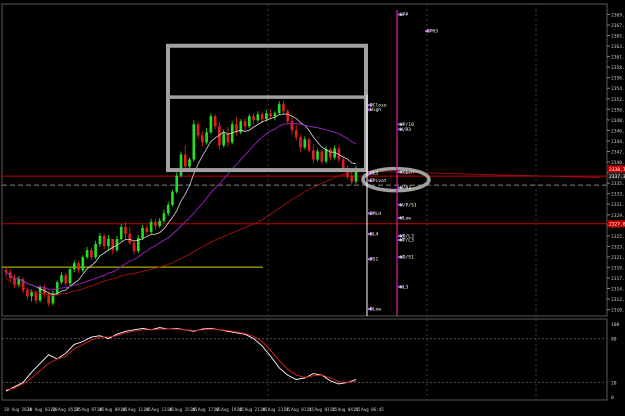 The image size is (625, 416). What do you see at coordinates (618, 26) in the screenshot?
I see `y-tick-label: 2367.33` at bounding box center [618, 26].